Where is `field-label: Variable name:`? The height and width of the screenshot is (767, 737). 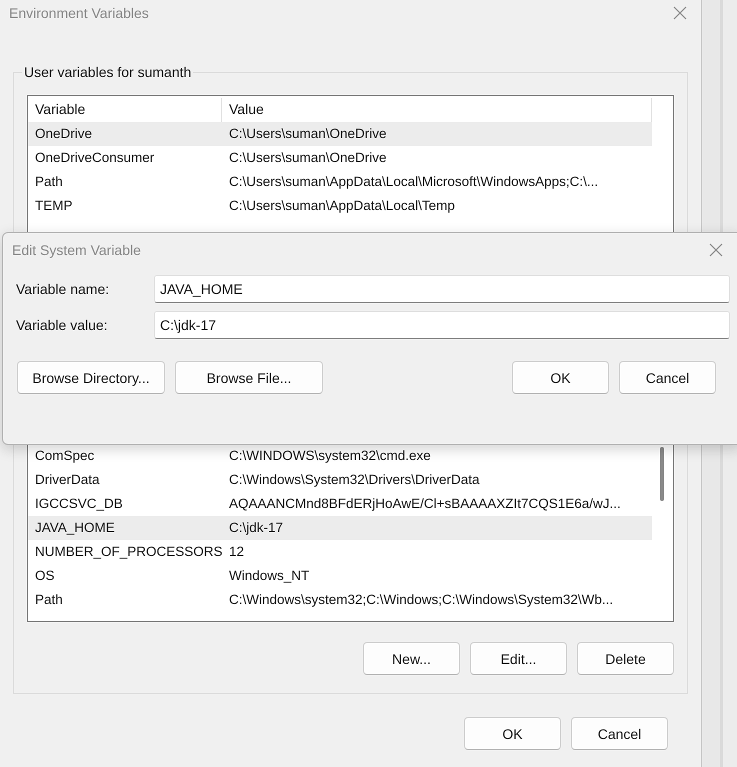
field-label: Variable name: is located at coordinates (63, 289).